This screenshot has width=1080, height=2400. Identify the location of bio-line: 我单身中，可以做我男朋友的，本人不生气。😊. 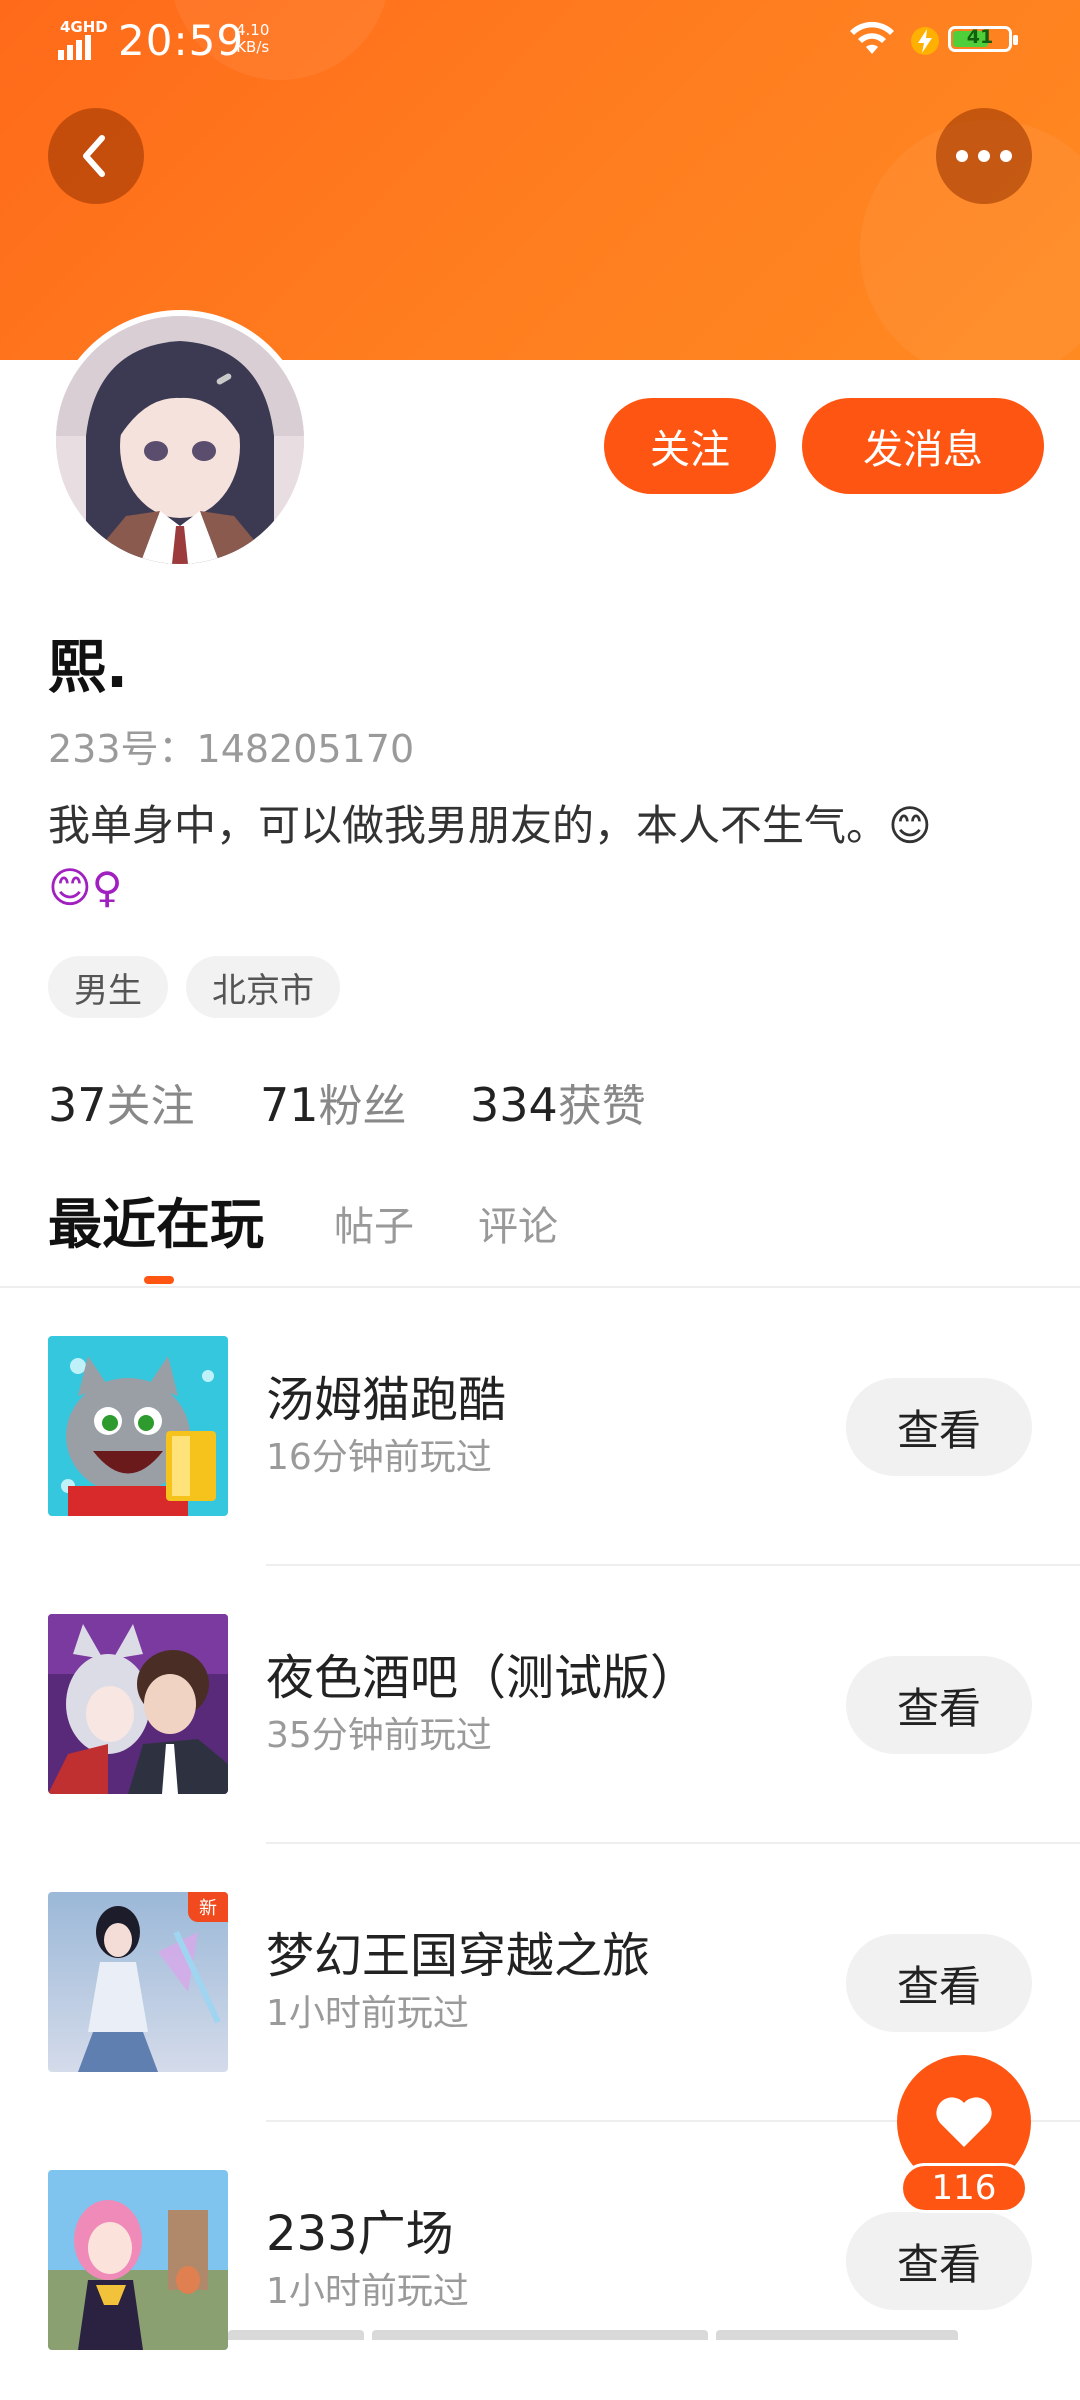
(490, 825).